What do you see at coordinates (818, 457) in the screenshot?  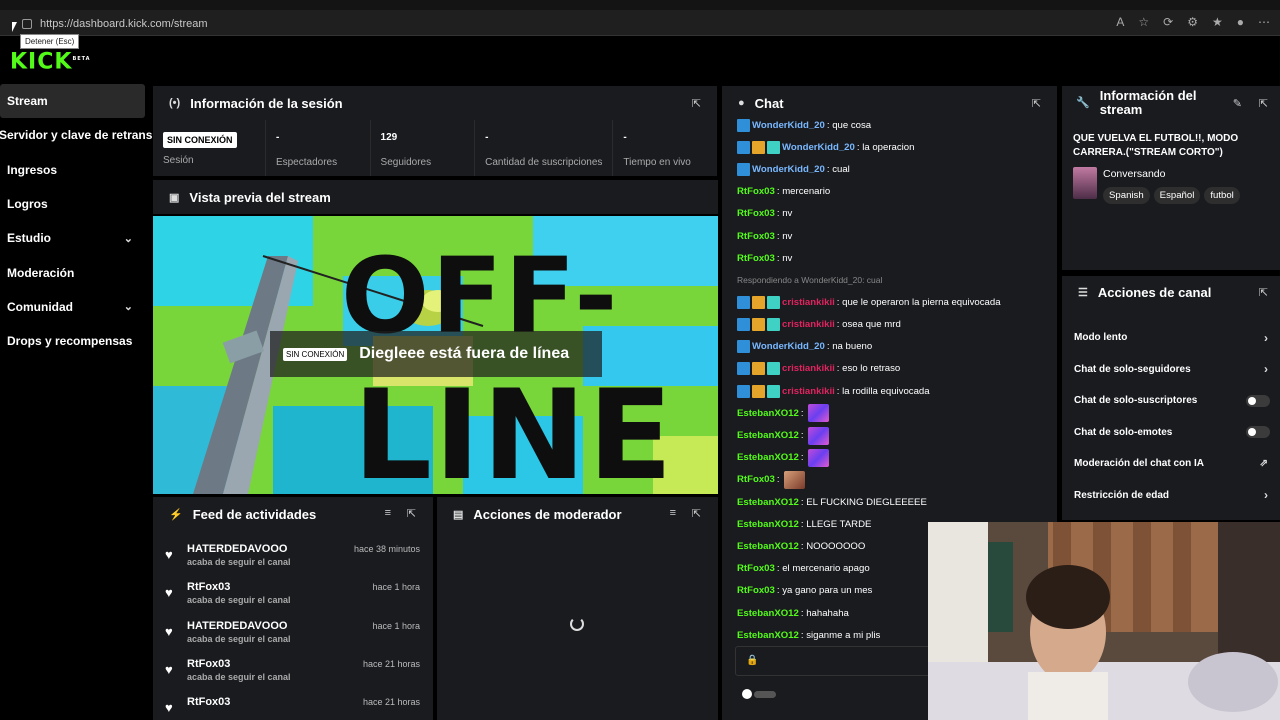 I see `emote-icon` at bounding box center [818, 457].